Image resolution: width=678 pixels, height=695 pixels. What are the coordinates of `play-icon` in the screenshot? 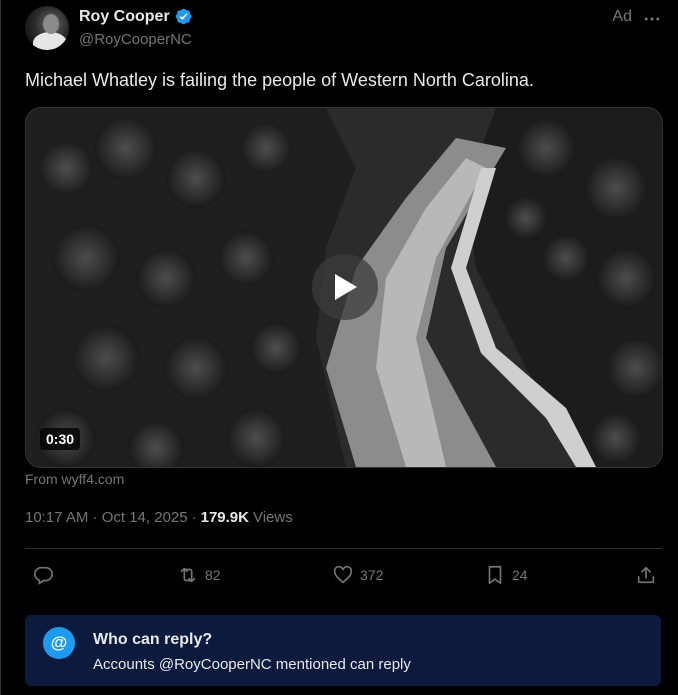 It's located at (346, 287).